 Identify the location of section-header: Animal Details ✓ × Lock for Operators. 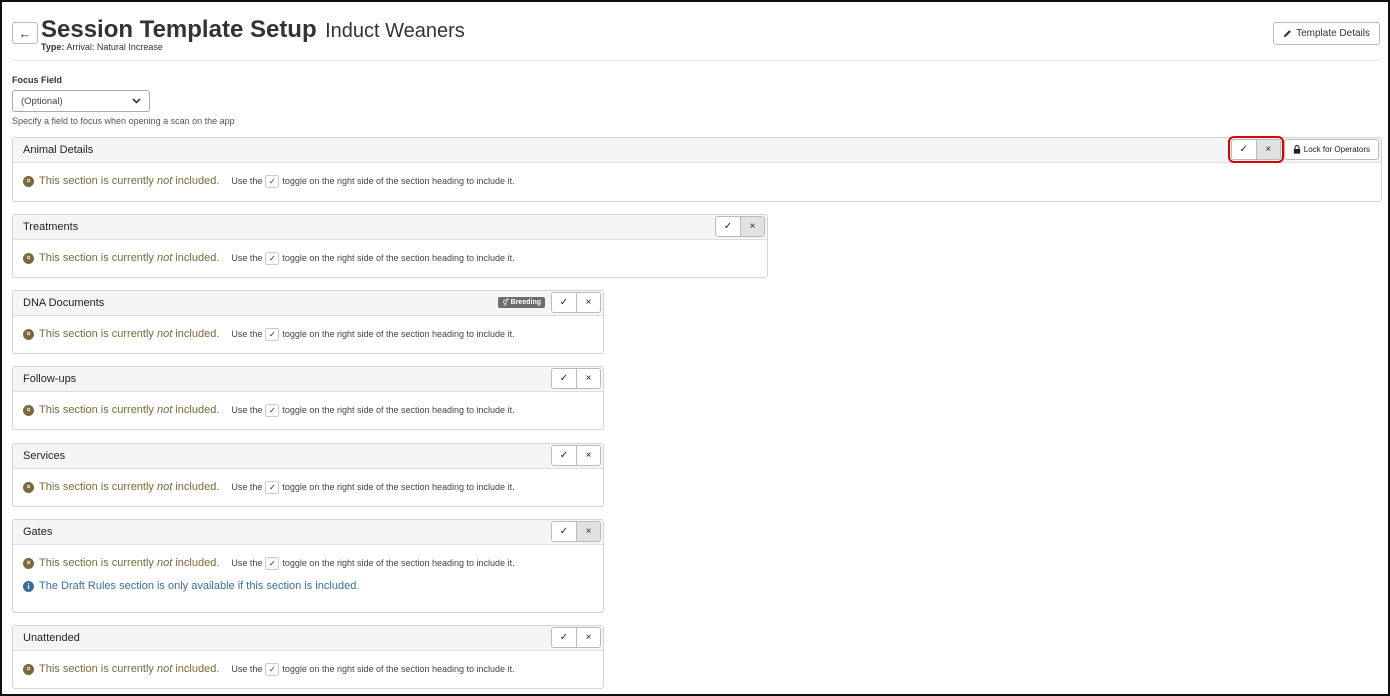
(697, 149).